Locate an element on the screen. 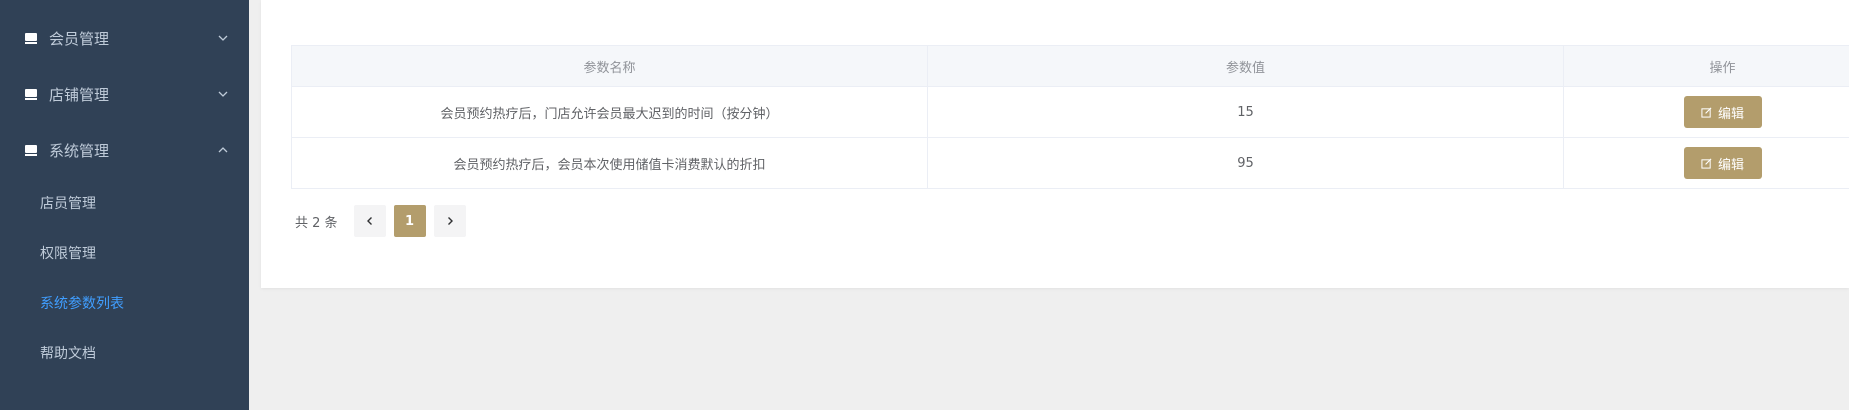 The height and width of the screenshot is (410, 1849). menu-label: 店铺管理 is located at coordinates (79, 94).